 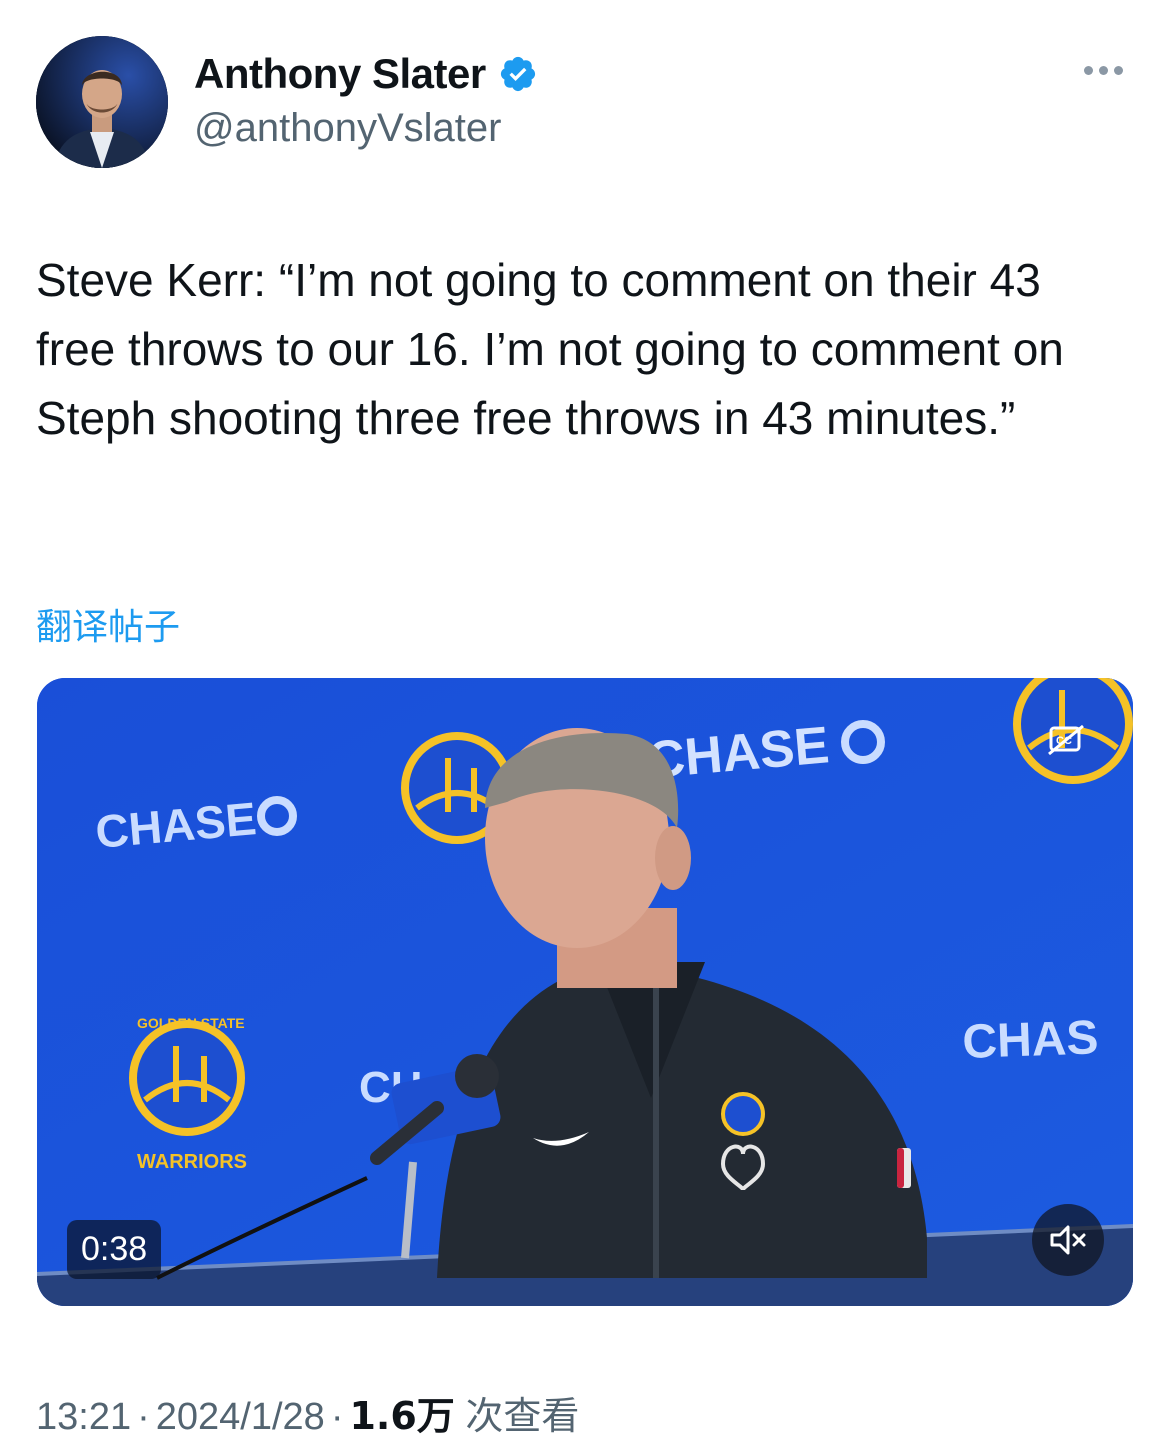 I want to click on more-options-icon, so click(x=1103, y=70).